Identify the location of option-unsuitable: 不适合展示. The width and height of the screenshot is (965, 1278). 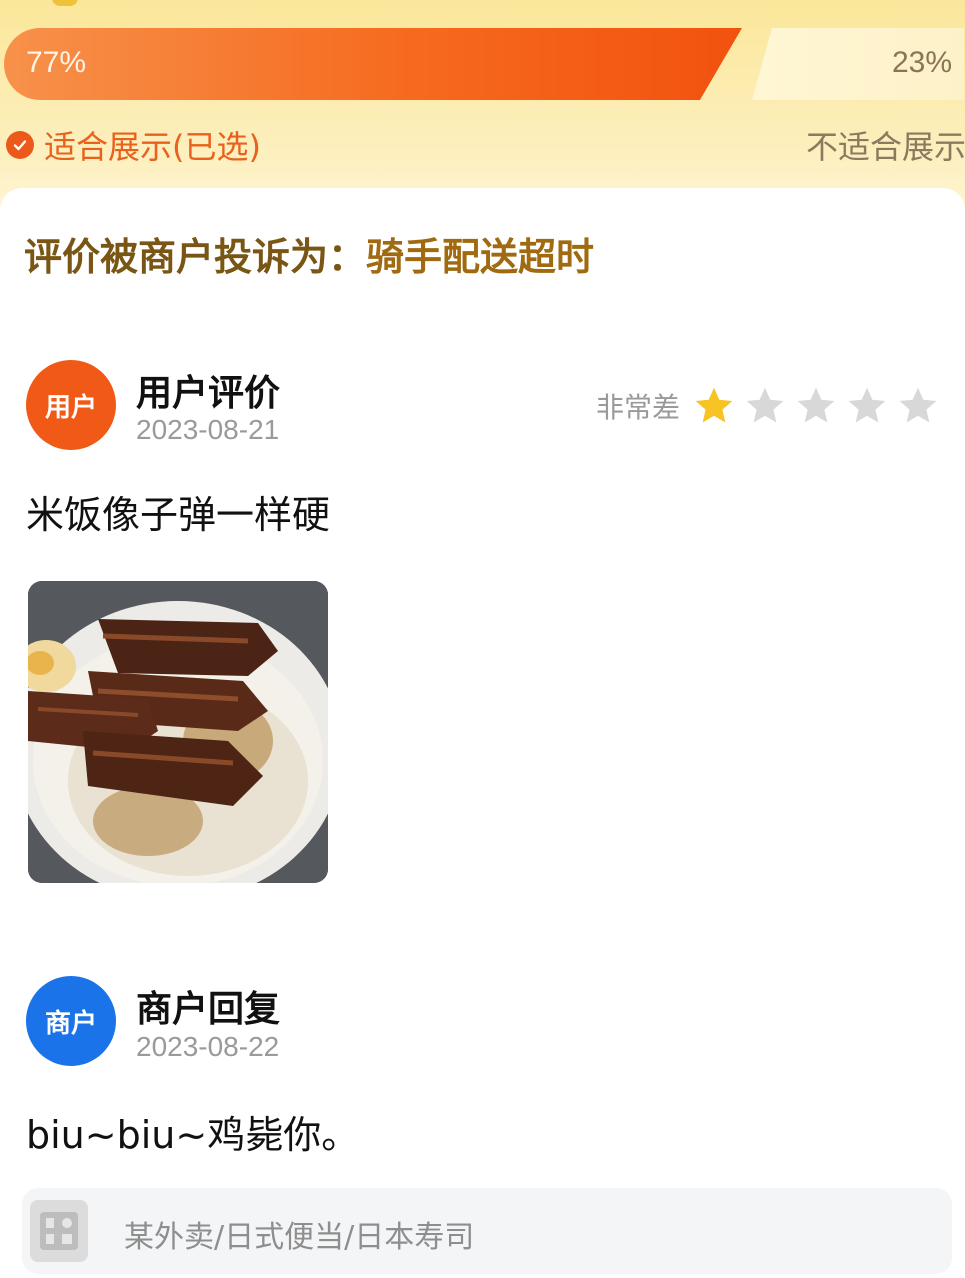
(885, 145).